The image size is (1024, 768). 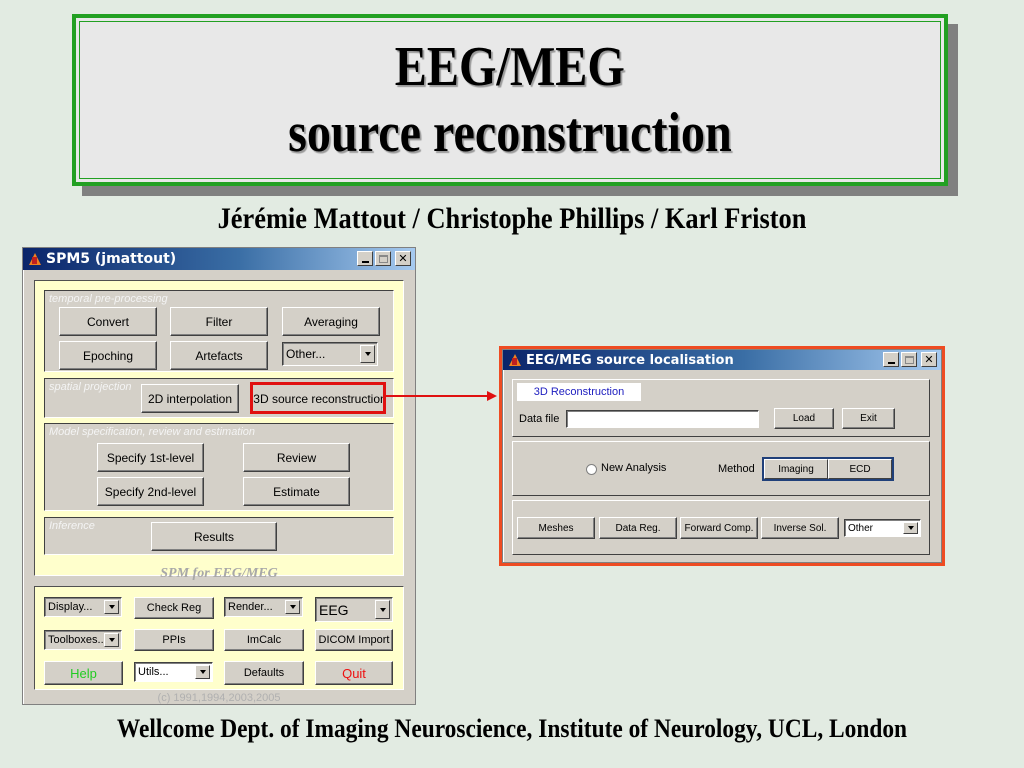 What do you see at coordinates (219, 259) in the screenshot?
I see `spm5-titlebar: SPM5 (jmattout) ✕` at bounding box center [219, 259].